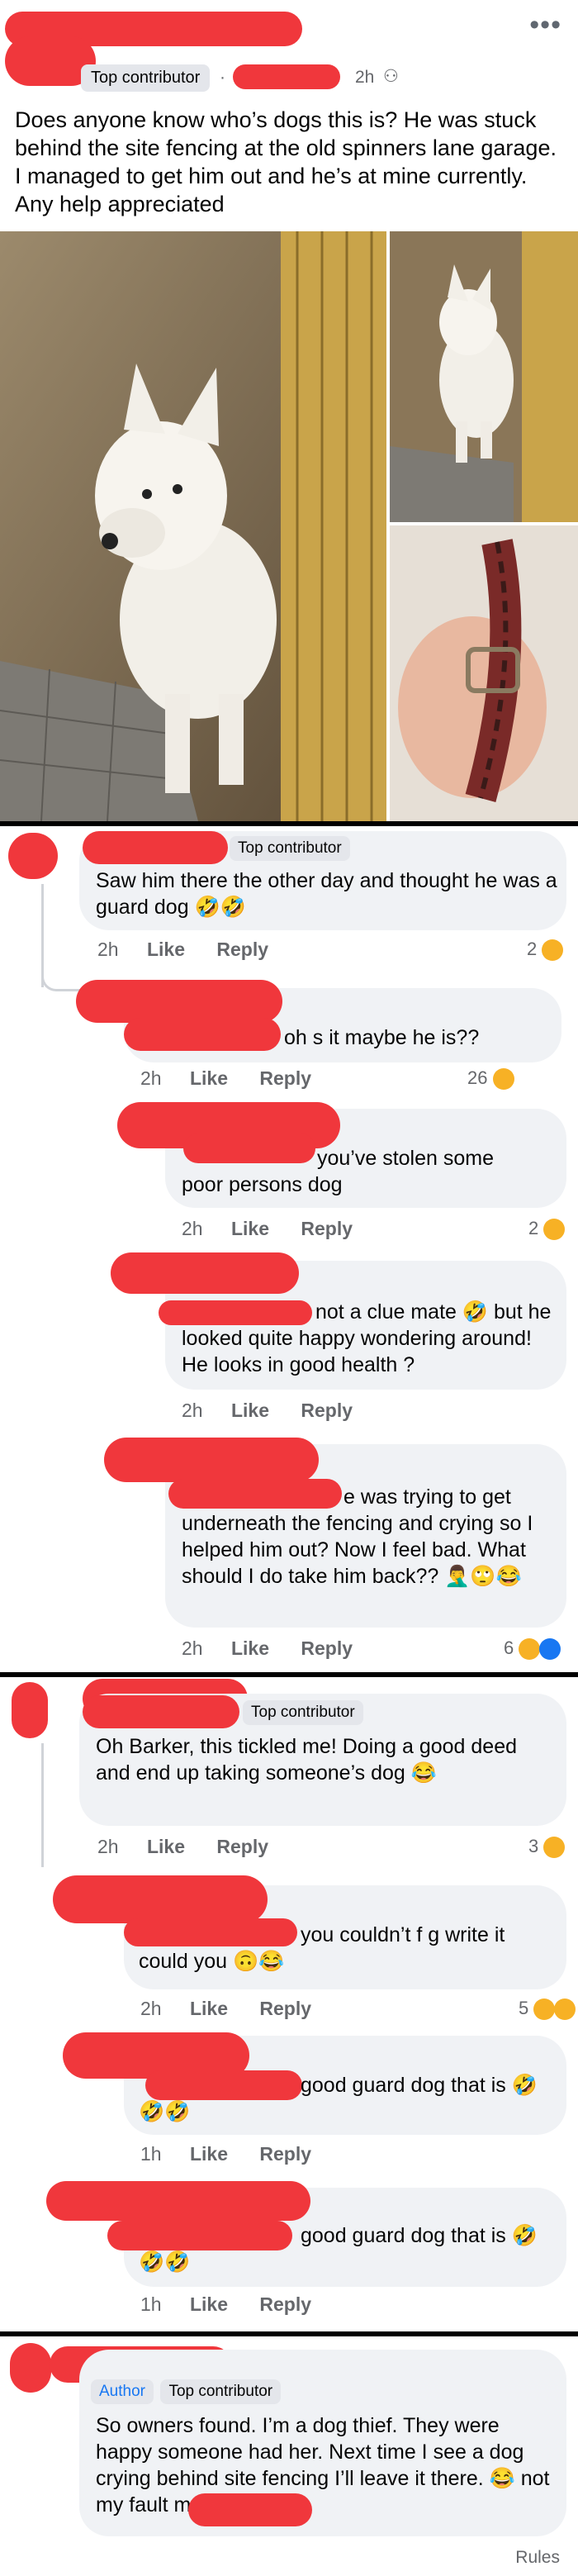 The image size is (578, 2576). I want to click on thread-line, so click(42, 1805).